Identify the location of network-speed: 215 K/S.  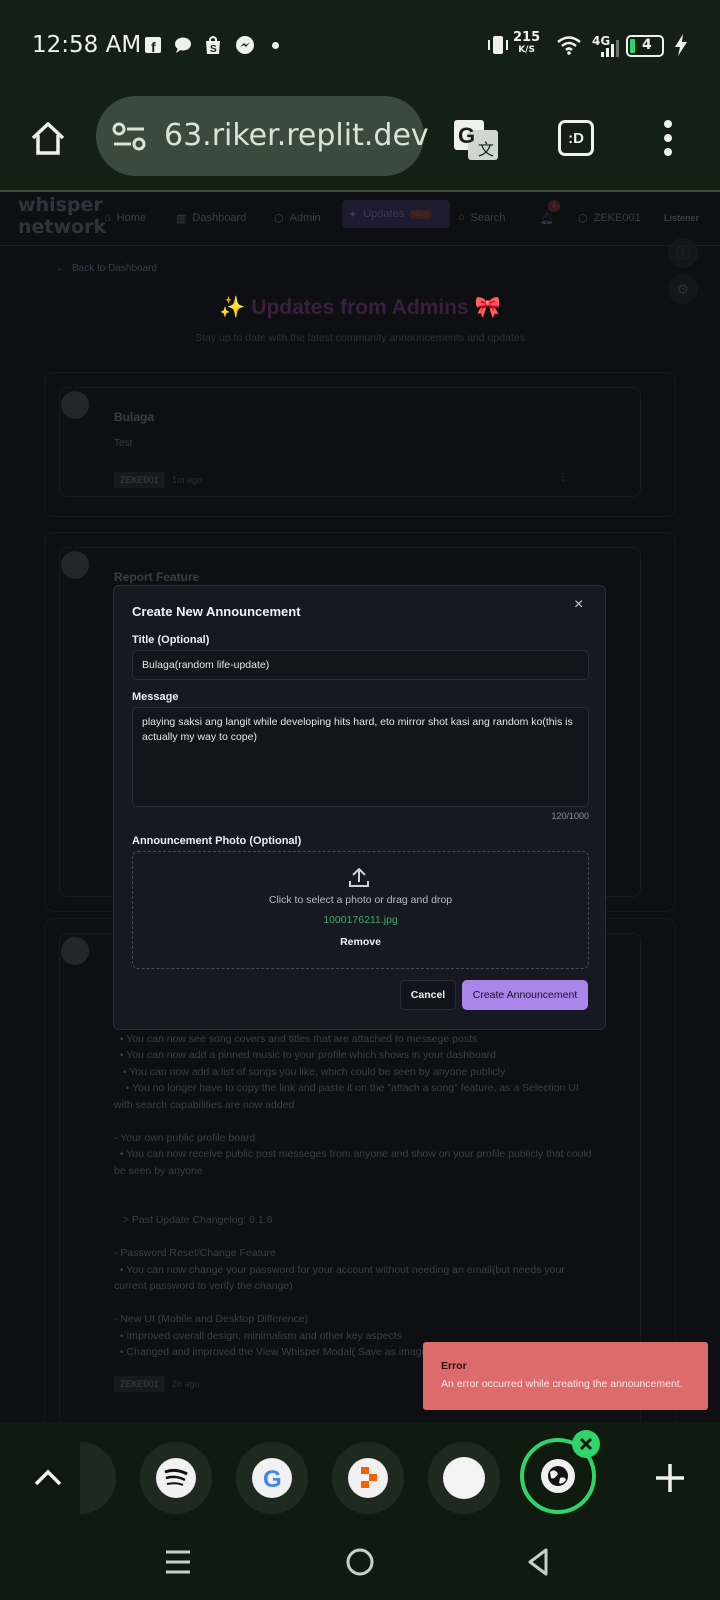
(526, 43).